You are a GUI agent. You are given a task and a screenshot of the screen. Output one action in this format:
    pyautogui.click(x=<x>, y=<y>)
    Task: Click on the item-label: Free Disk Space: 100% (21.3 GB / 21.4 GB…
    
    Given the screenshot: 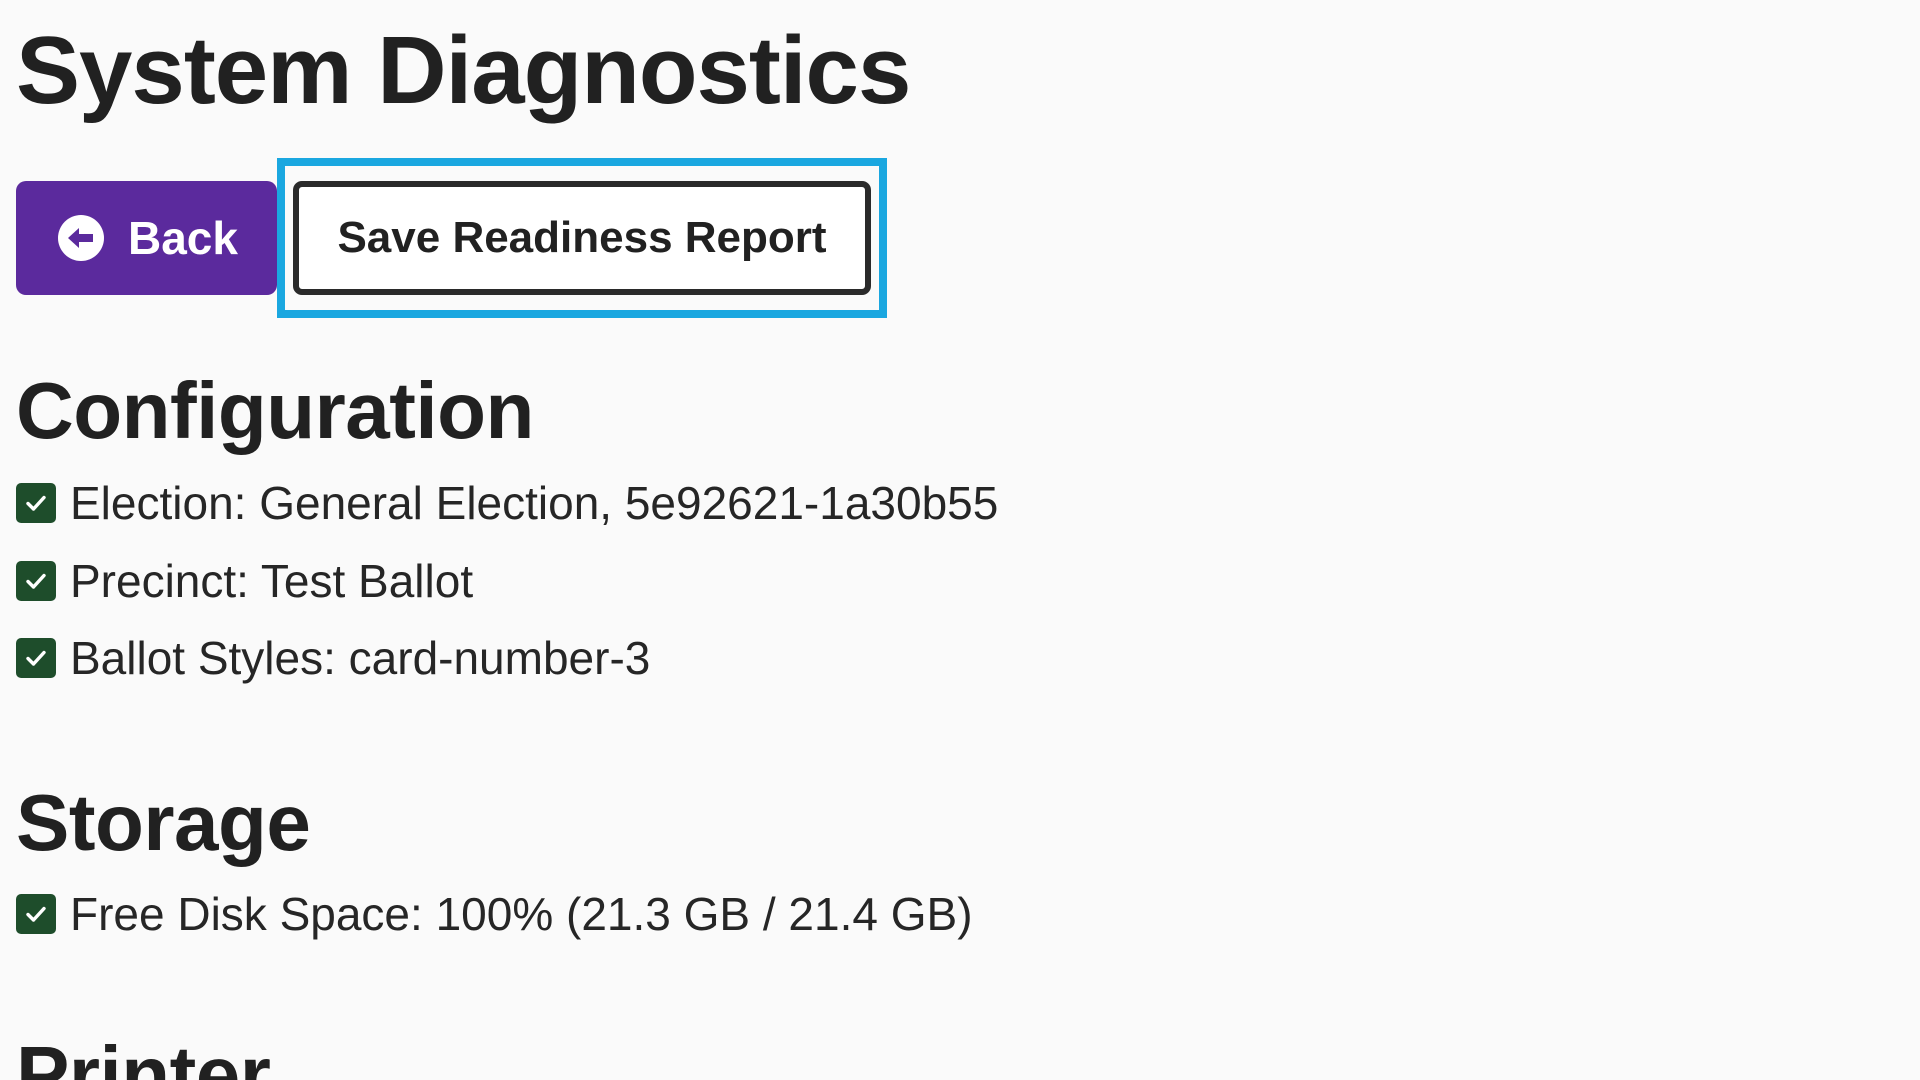 What is the action you would take?
    pyautogui.click(x=521, y=914)
    